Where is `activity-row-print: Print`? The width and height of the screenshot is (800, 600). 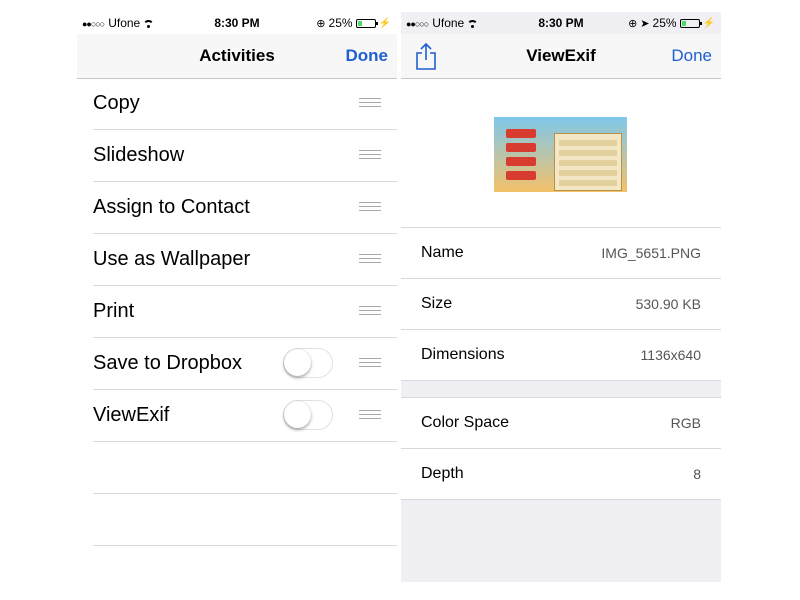 activity-row-print: Print is located at coordinates (245, 312).